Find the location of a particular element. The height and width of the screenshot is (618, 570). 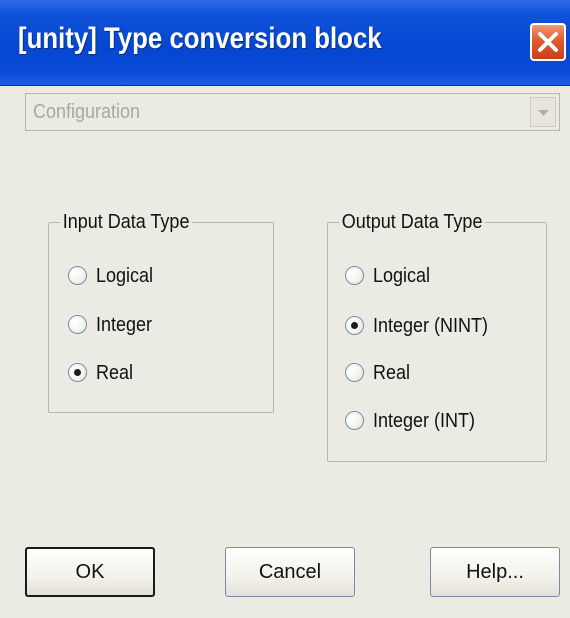

cancel-button-label: Cancel is located at coordinates (290, 572).